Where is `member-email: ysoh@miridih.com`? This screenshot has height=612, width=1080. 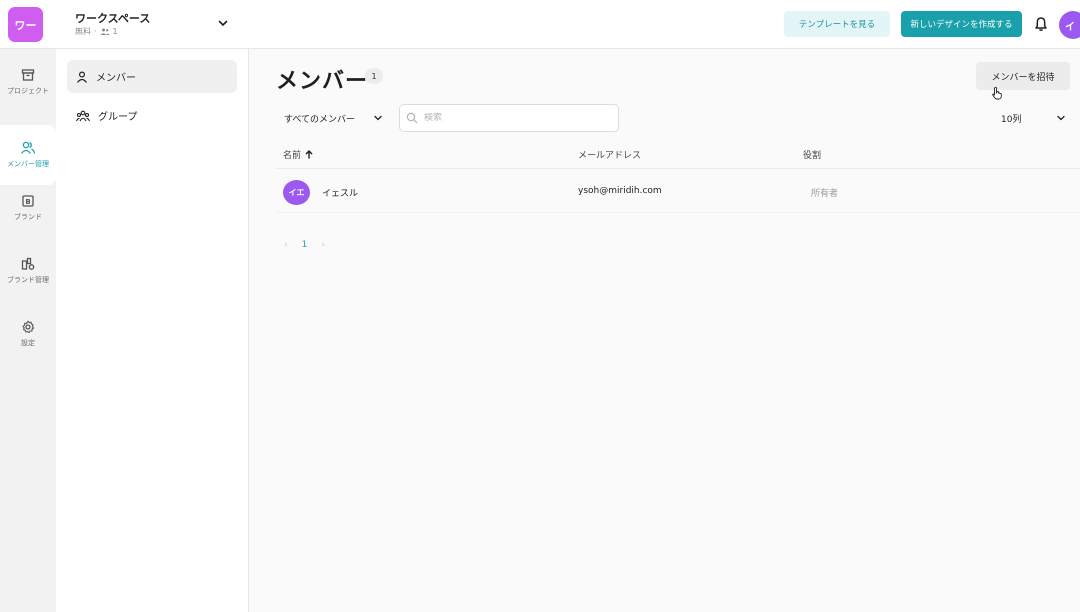 member-email: ysoh@miridih.com is located at coordinates (620, 191).